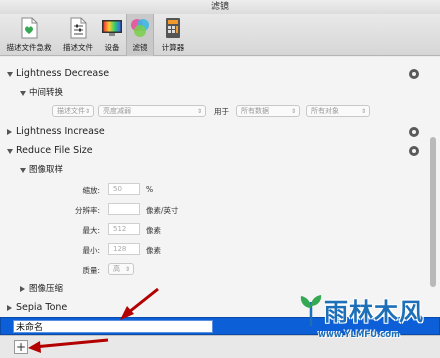 The image size is (440, 358). What do you see at coordinates (213, 93) in the screenshot?
I see `section-row-intermediate: 中间转换` at bounding box center [213, 93].